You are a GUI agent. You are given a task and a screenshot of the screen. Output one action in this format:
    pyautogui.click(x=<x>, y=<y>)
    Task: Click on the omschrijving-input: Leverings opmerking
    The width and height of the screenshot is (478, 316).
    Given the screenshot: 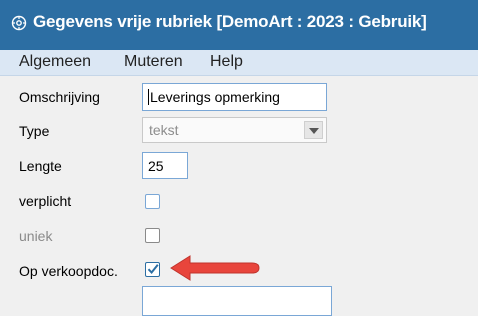 What is the action you would take?
    pyautogui.click(x=234, y=97)
    